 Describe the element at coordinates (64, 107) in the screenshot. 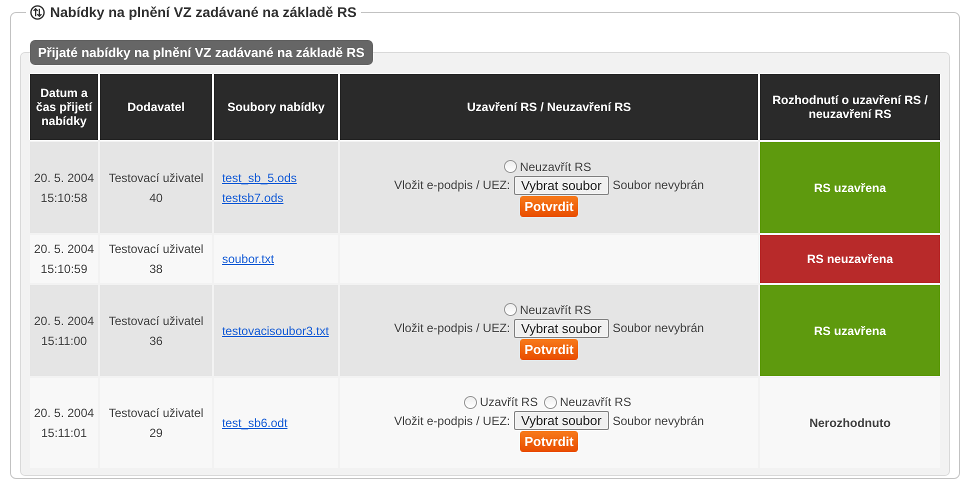

I see `column-header: Datum a čas přijetí nabídky` at that location.